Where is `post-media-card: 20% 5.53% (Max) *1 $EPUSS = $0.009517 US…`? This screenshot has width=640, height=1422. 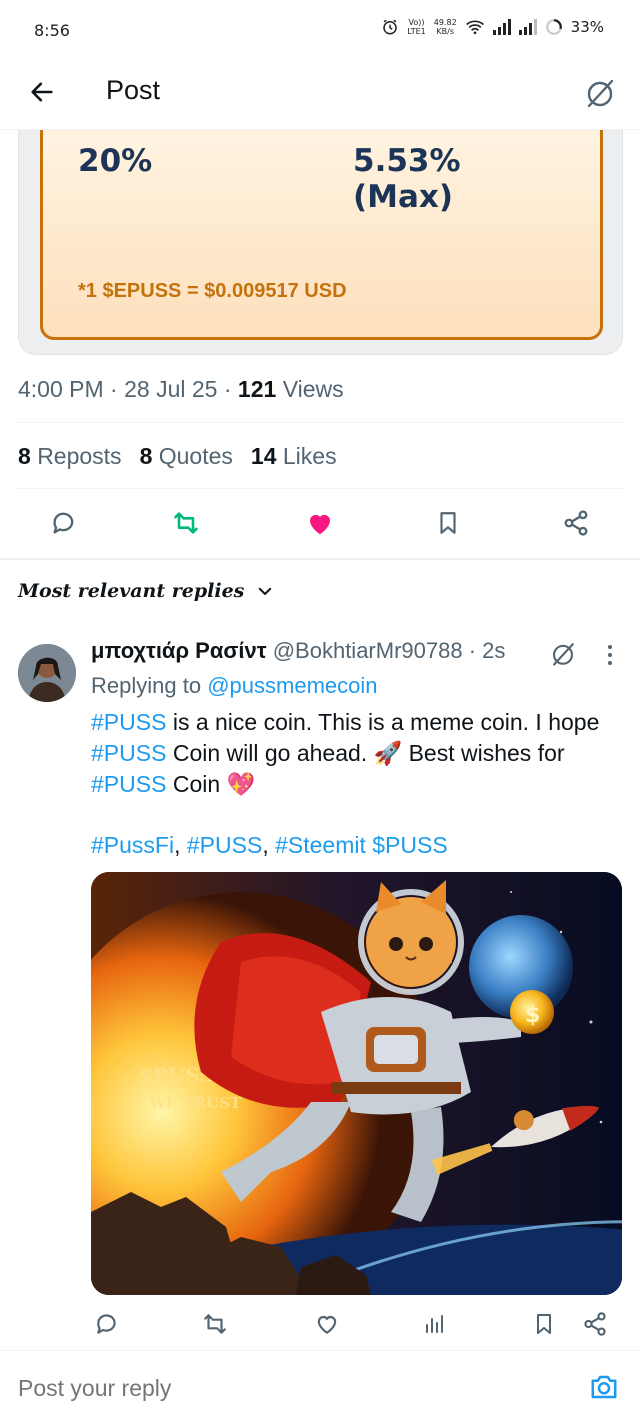 post-media-card: 20% 5.53% (Max) *1 $EPUSS = $0.009517 US… is located at coordinates (320, 242).